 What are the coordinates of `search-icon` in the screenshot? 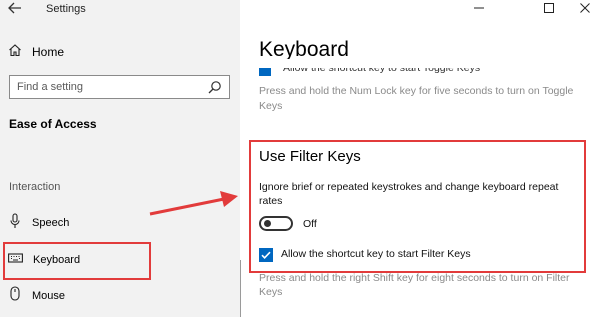 It's located at (215, 87).